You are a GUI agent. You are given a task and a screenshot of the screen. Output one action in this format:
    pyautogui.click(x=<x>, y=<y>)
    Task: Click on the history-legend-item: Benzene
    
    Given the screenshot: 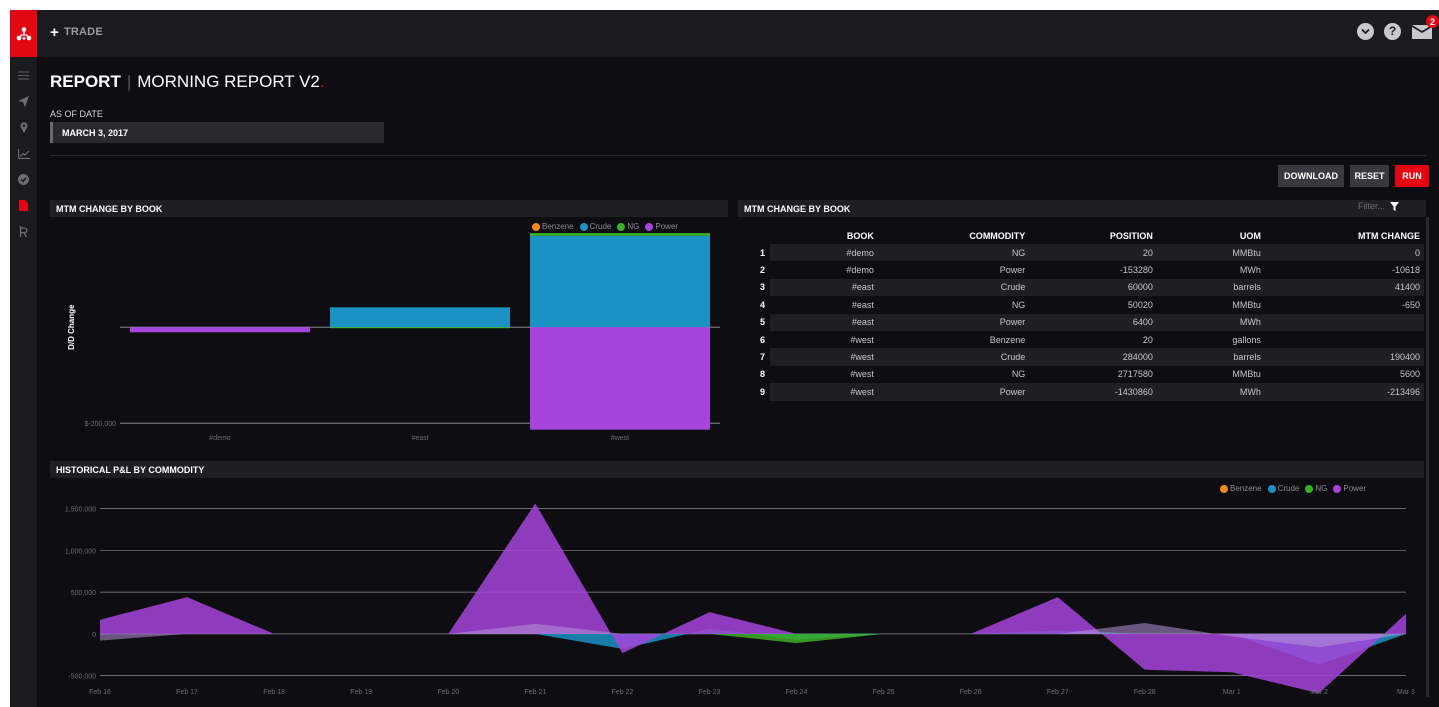 What is the action you would take?
    pyautogui.click(x=1241, y=488)
    